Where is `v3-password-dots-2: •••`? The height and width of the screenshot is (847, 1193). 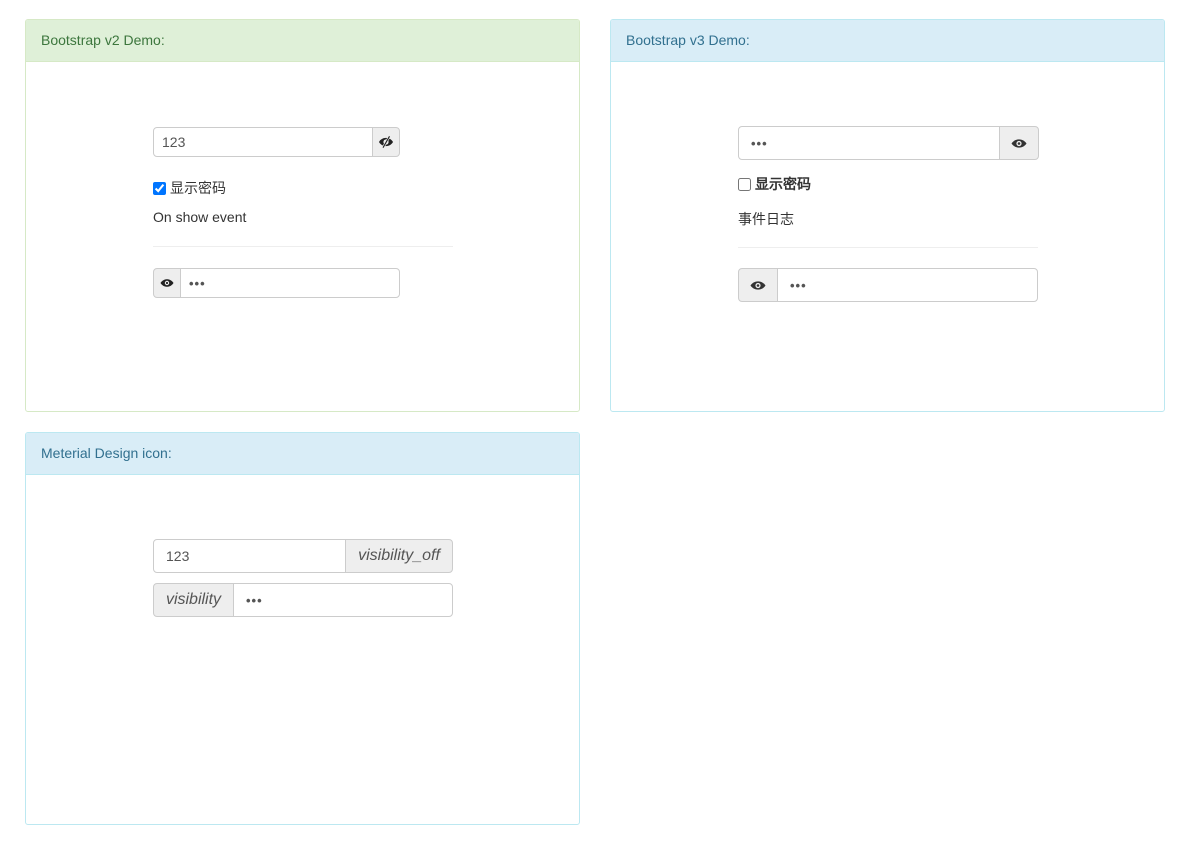 v3-password-dots-2: ••• is located at coordinates (798, 285).